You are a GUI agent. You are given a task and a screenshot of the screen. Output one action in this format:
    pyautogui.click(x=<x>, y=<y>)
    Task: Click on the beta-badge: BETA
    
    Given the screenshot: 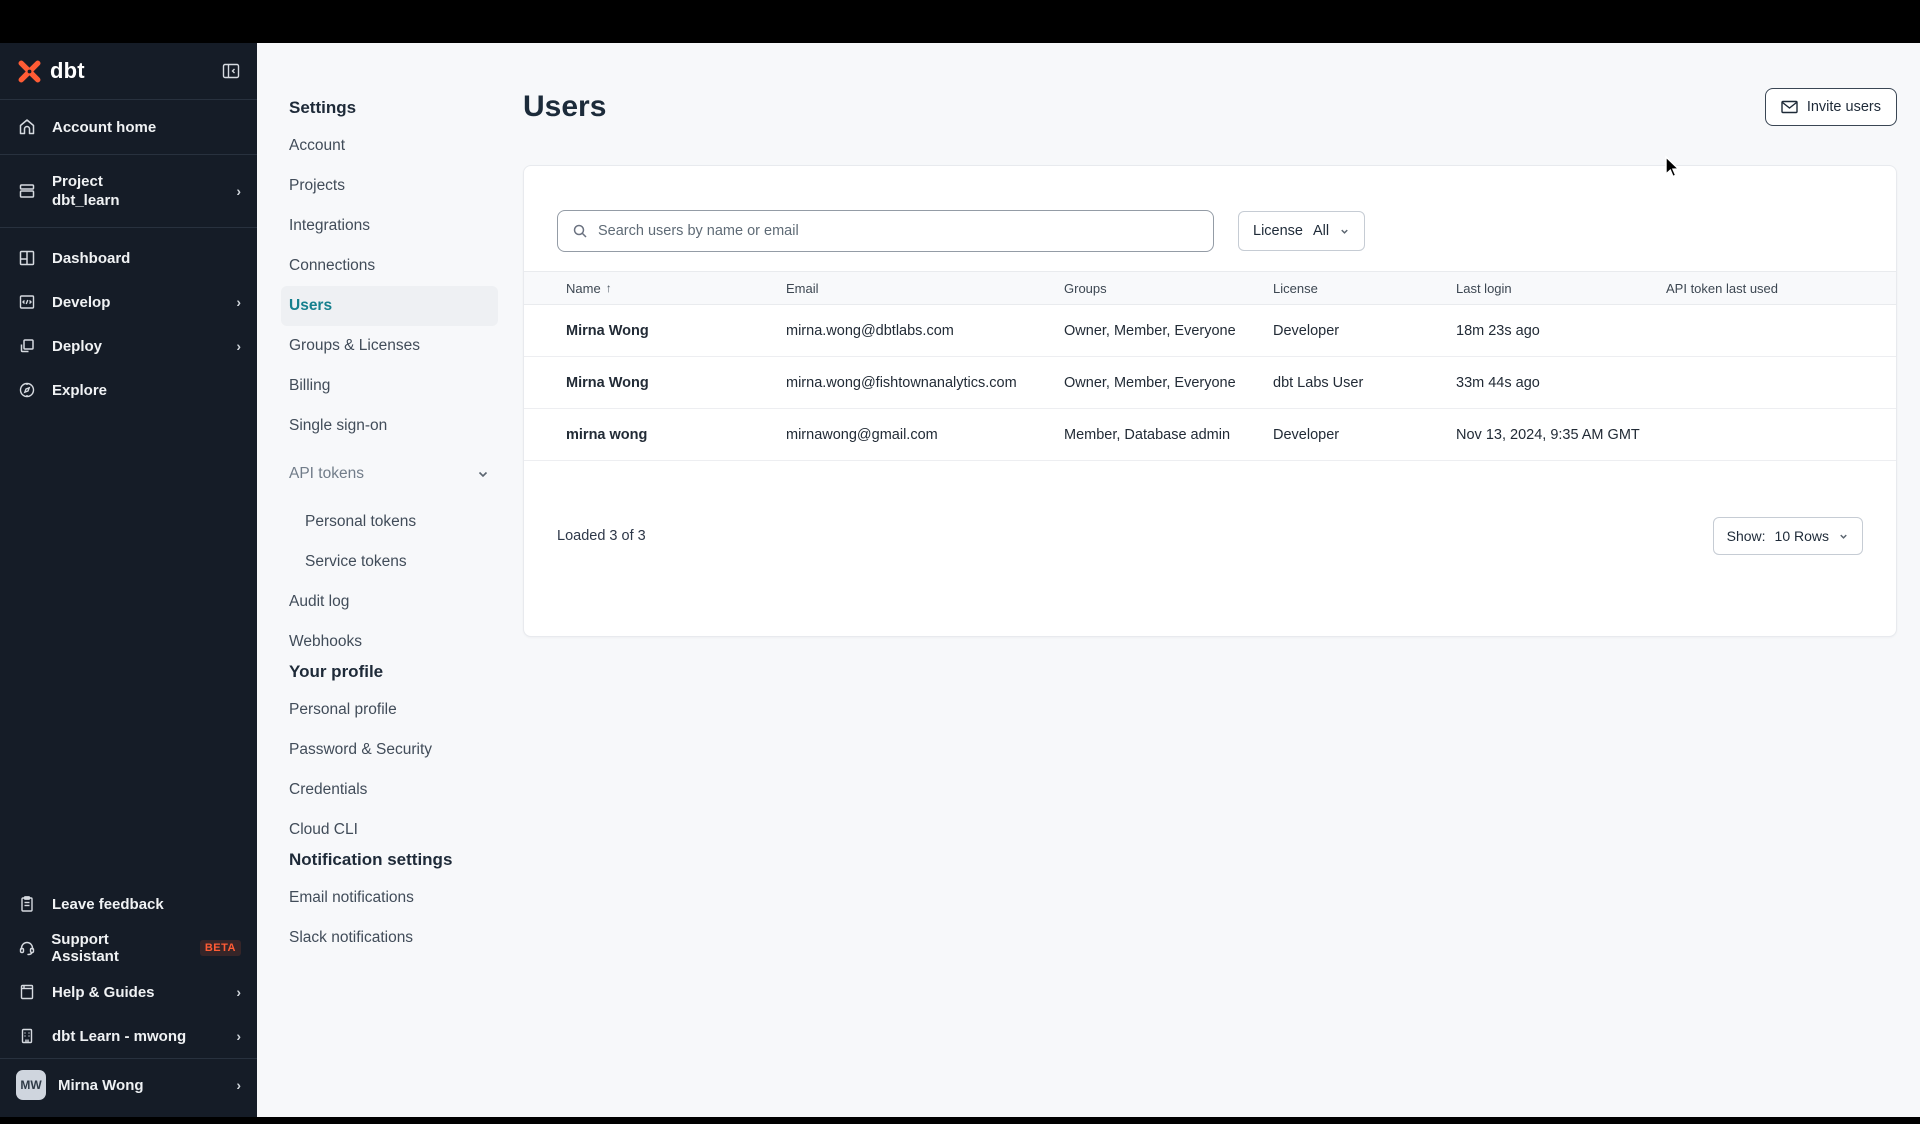 What is the action you would take?
    pyautogui.click(x=220, y=948)
    